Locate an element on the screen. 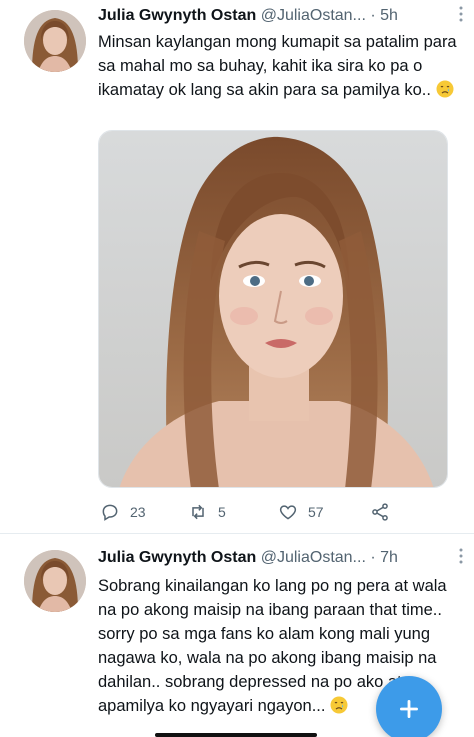 The height and width of the screenshot is (737, 474). reply-button: 23 is located at coordinates (123, 512).